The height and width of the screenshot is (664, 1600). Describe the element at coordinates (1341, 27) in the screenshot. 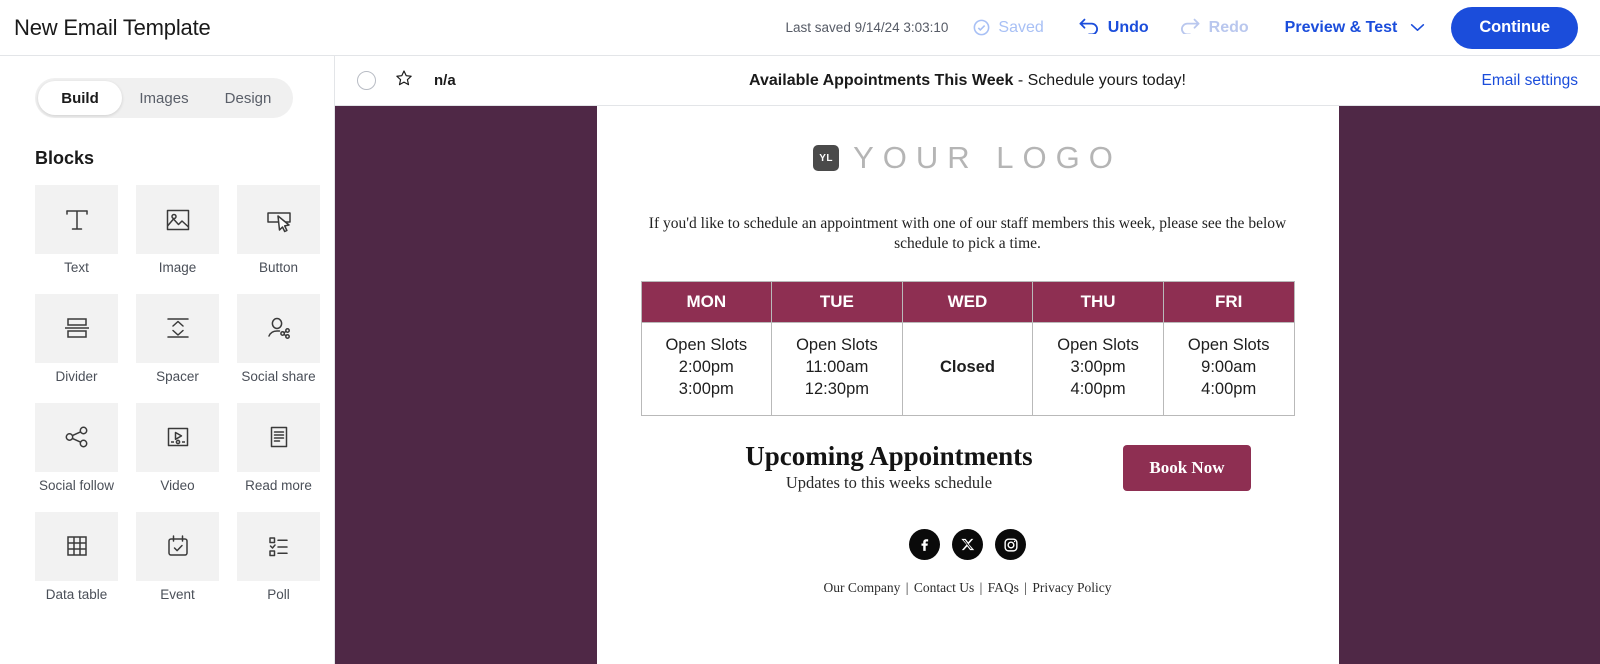

I see `preview-test-label: Preview & Test` at that location.